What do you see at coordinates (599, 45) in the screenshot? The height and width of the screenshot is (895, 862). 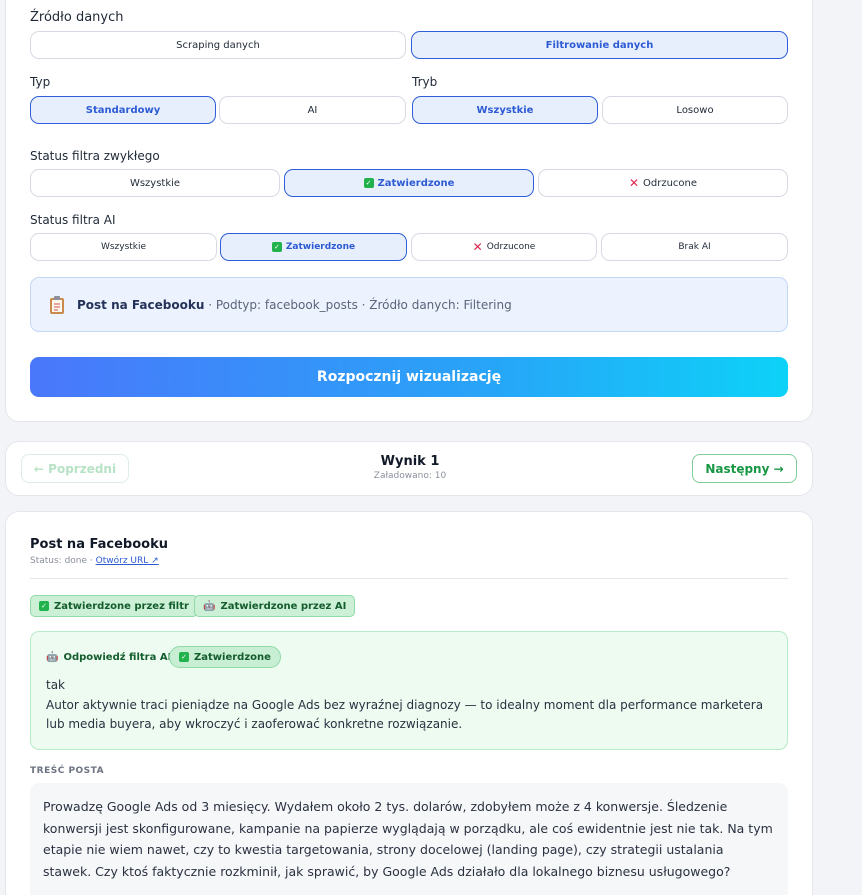 I see `source-option-filtering: Filtrowanie danych` at bounding box center [599, 45].